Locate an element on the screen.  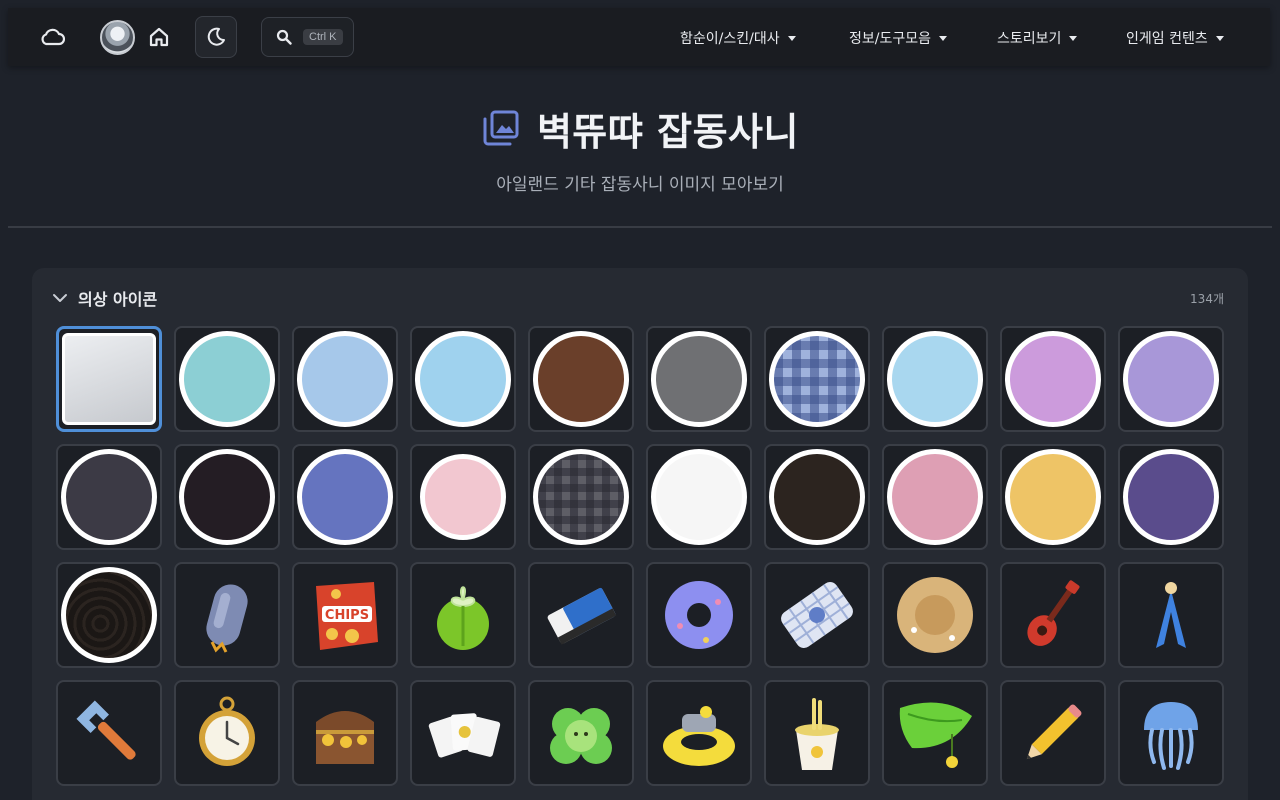
page-subtitle: 아일랜드 기타 잡동사니 이미지 모아보기 is located at coordinates (640, 185).